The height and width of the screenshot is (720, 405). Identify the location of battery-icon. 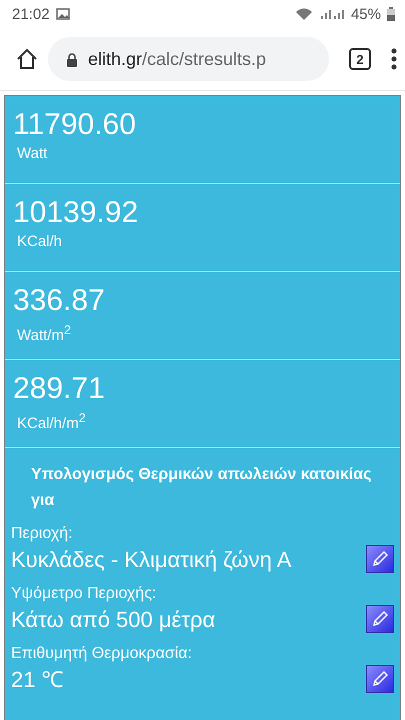
(391, 14).